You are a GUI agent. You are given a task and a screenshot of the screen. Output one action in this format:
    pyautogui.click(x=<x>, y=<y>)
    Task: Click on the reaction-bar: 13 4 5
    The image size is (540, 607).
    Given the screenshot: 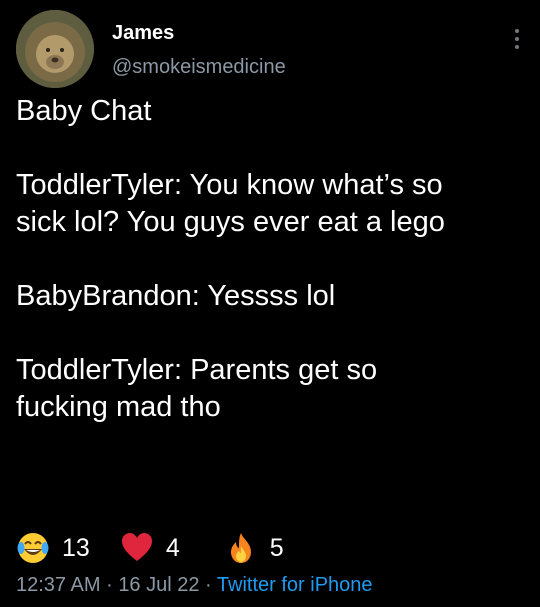 What is the action you would take?
    pyautogui.click(x=150, y=548)
    